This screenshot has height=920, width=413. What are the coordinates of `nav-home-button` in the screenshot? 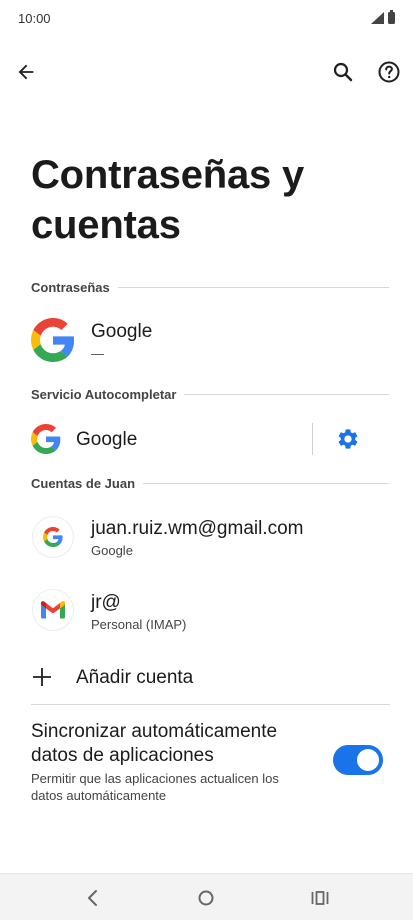 It's located at (206, 898).